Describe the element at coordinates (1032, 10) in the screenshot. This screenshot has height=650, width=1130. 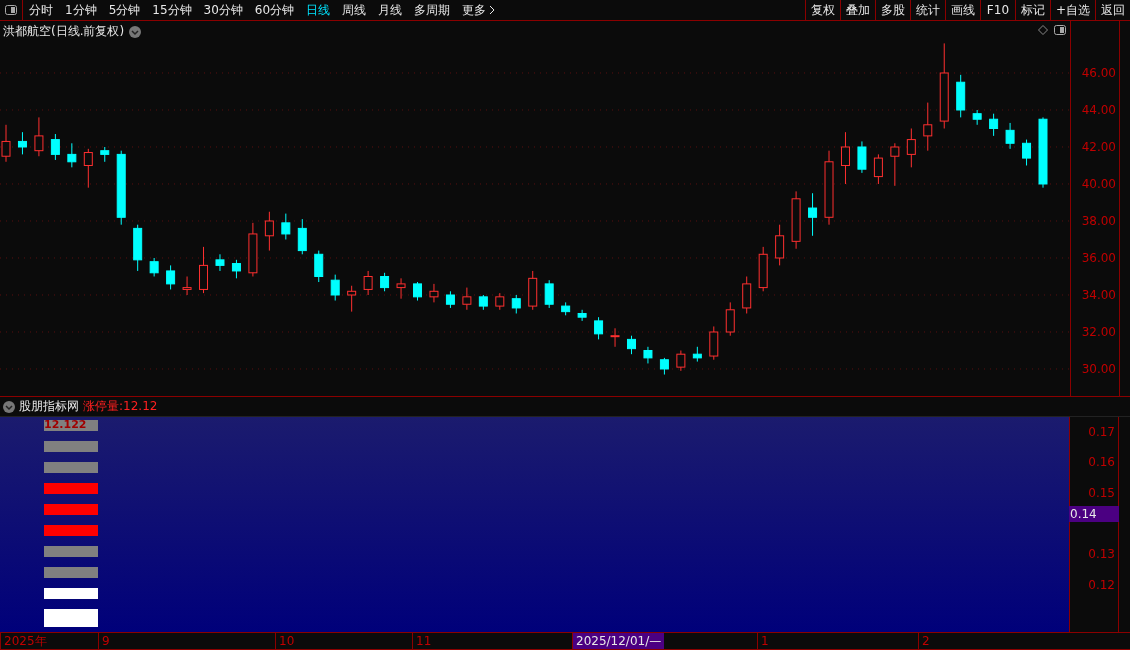
I see `toolbar-button: 标记` at that location.